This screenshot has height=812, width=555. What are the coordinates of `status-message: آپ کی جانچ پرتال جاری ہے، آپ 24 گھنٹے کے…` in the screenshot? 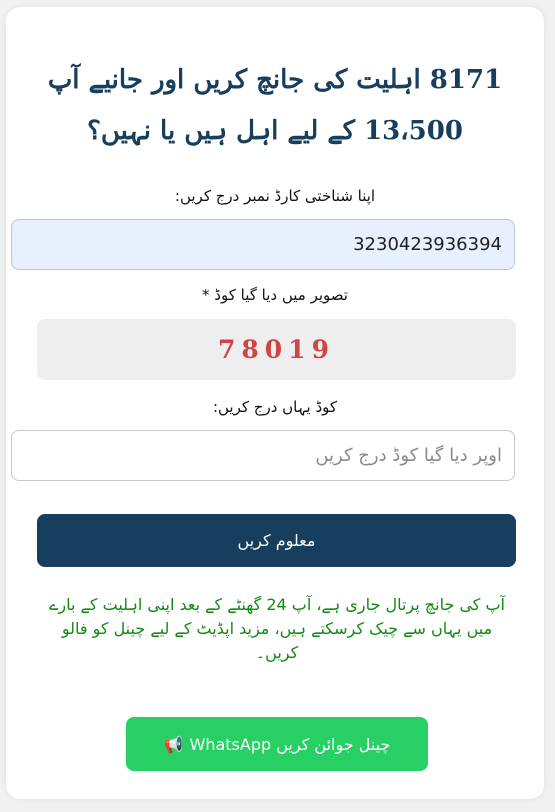 It's located at (277, 628).